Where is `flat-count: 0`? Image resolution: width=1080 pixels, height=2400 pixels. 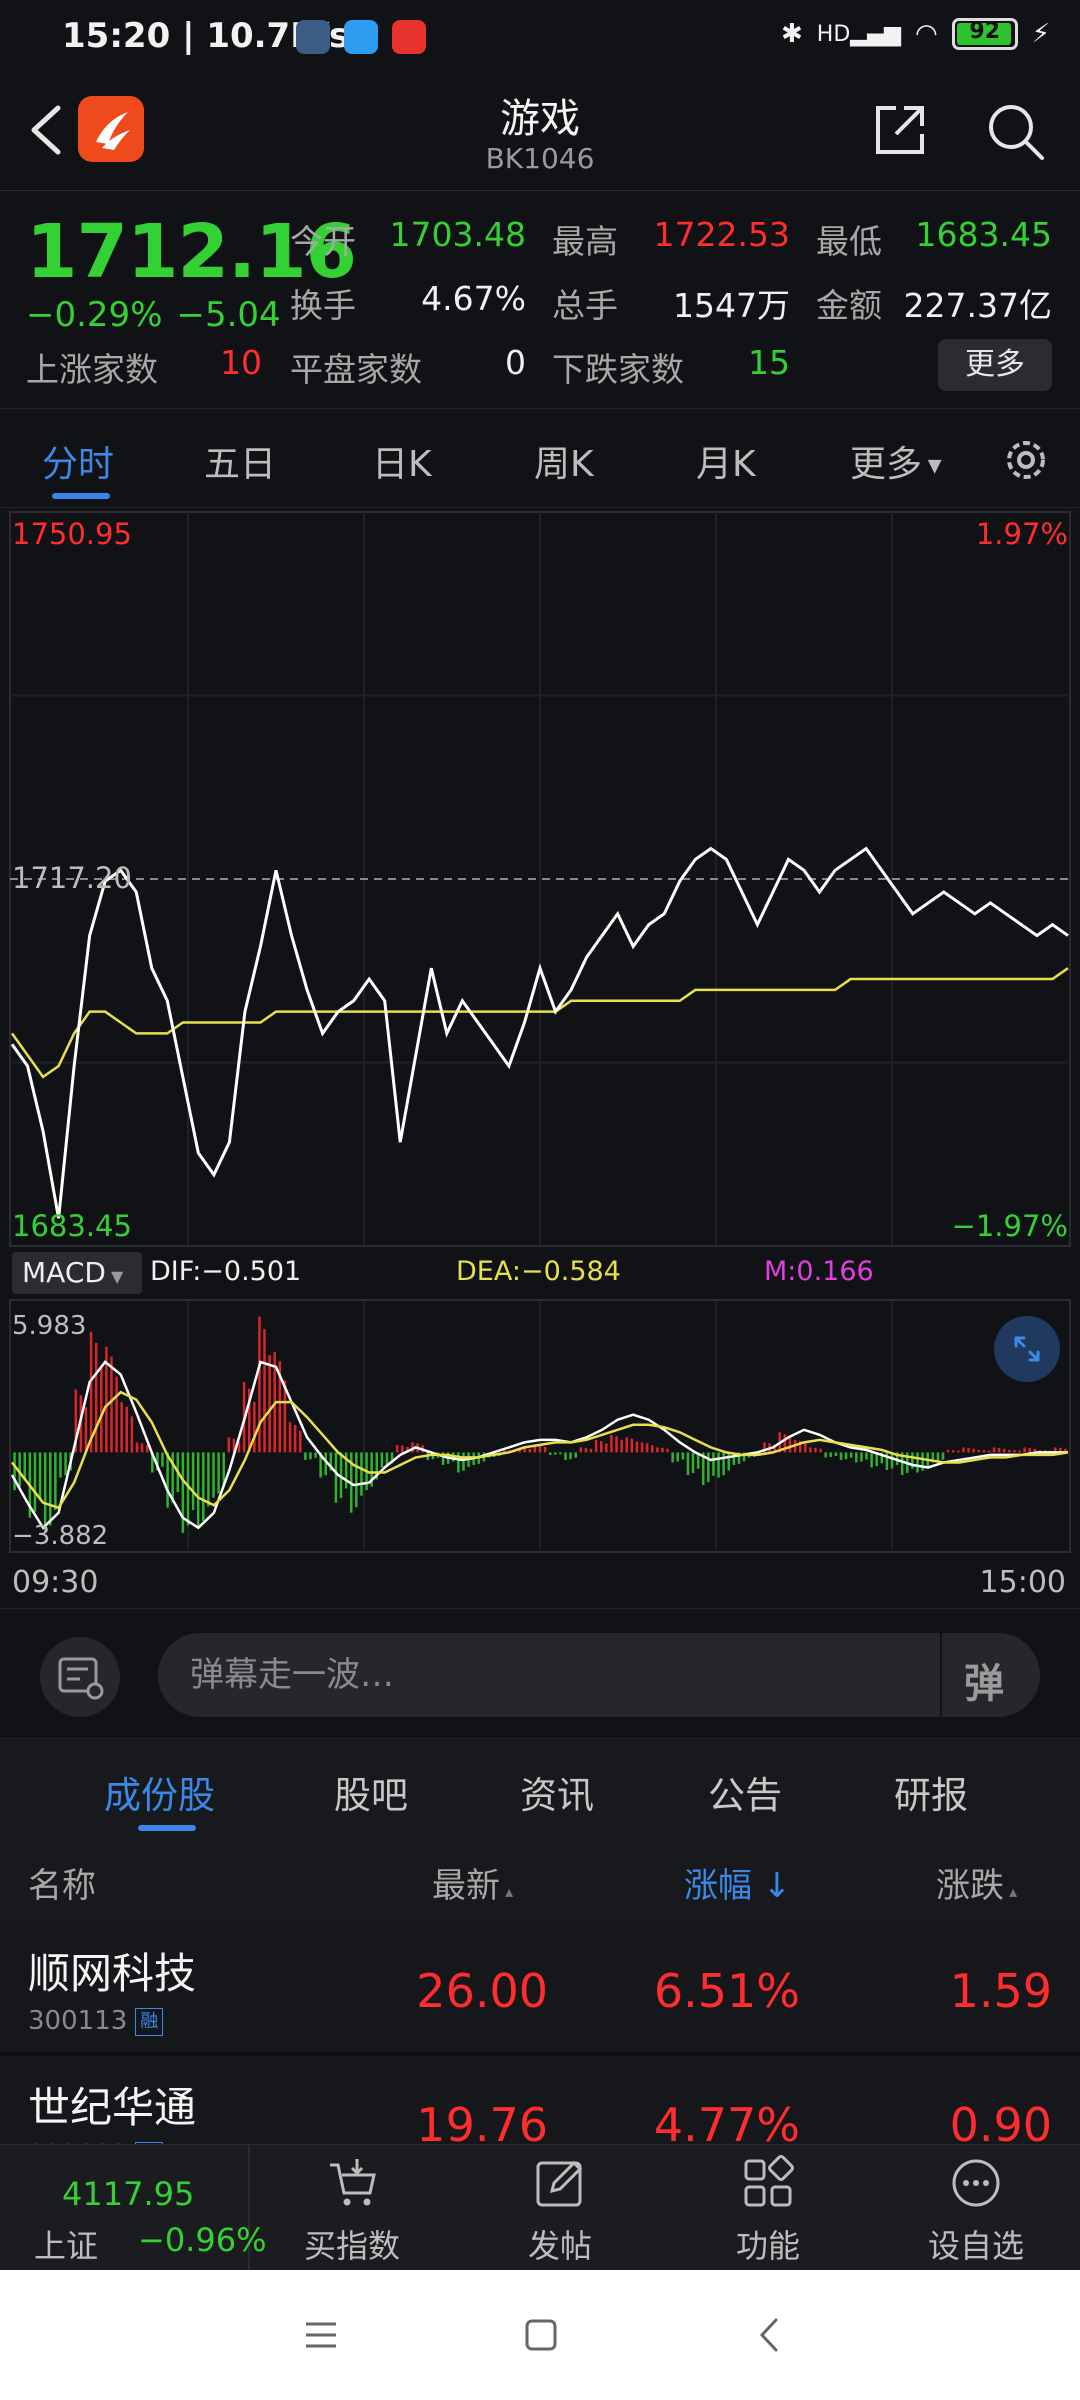 flat-count: 0 is located at coordinates (515, 362).